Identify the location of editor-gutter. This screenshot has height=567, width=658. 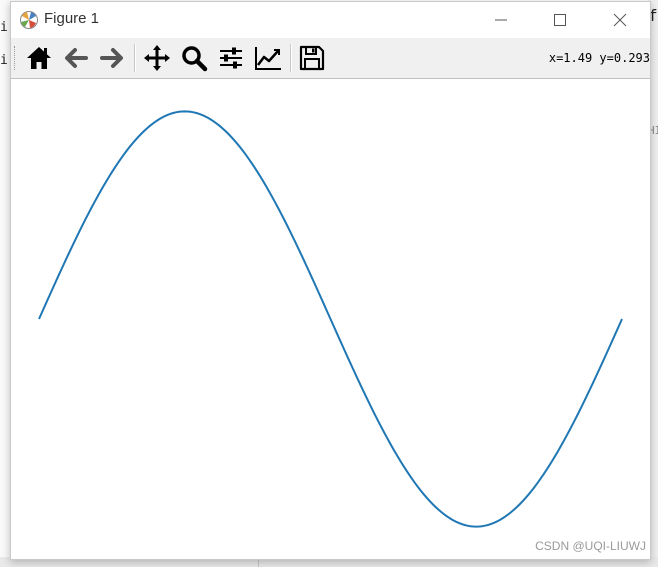
(5, 283).